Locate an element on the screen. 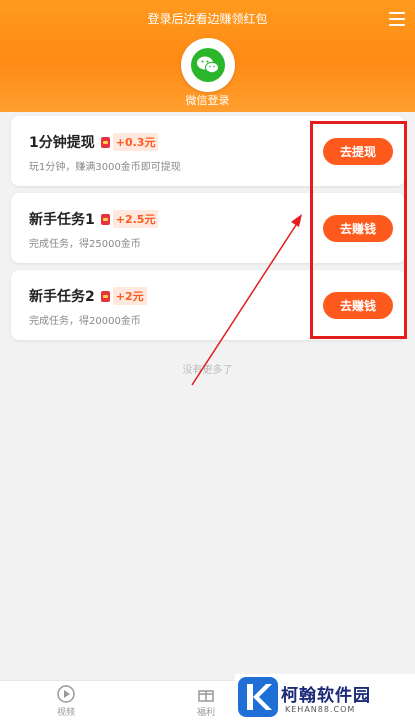 This screenshot has height=720, width=415. k-logo-icon is located at coordinates (258, 697).